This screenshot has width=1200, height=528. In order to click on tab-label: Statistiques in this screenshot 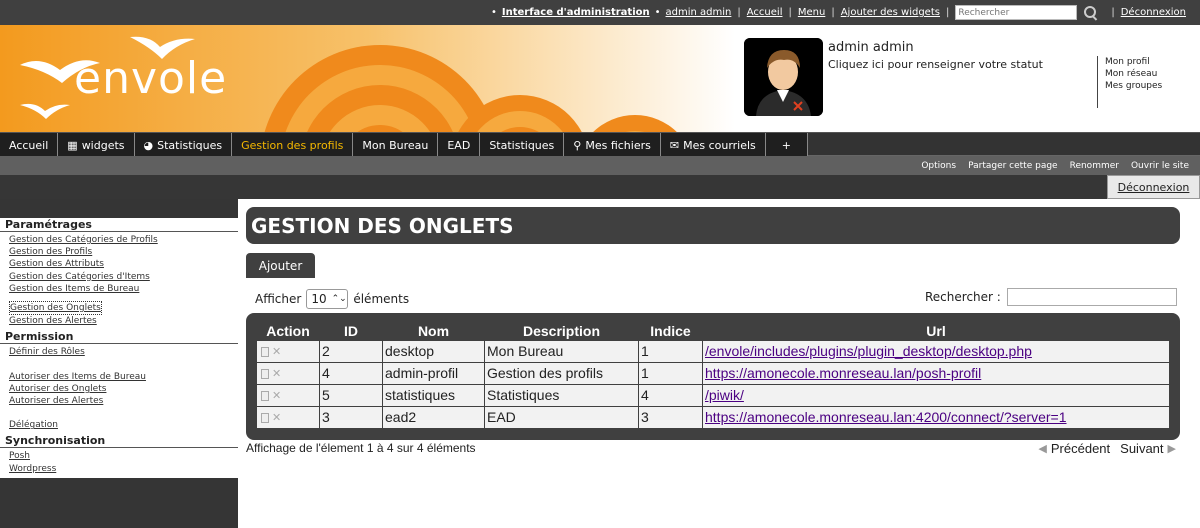, I will do `click(522, 145)`.